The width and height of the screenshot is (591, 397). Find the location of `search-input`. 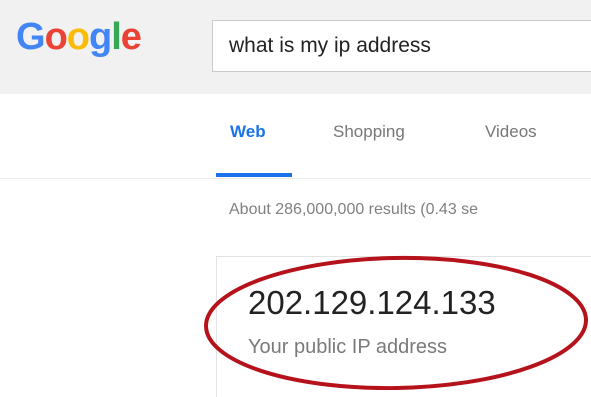

search-input is located at coordinates (409, 46).